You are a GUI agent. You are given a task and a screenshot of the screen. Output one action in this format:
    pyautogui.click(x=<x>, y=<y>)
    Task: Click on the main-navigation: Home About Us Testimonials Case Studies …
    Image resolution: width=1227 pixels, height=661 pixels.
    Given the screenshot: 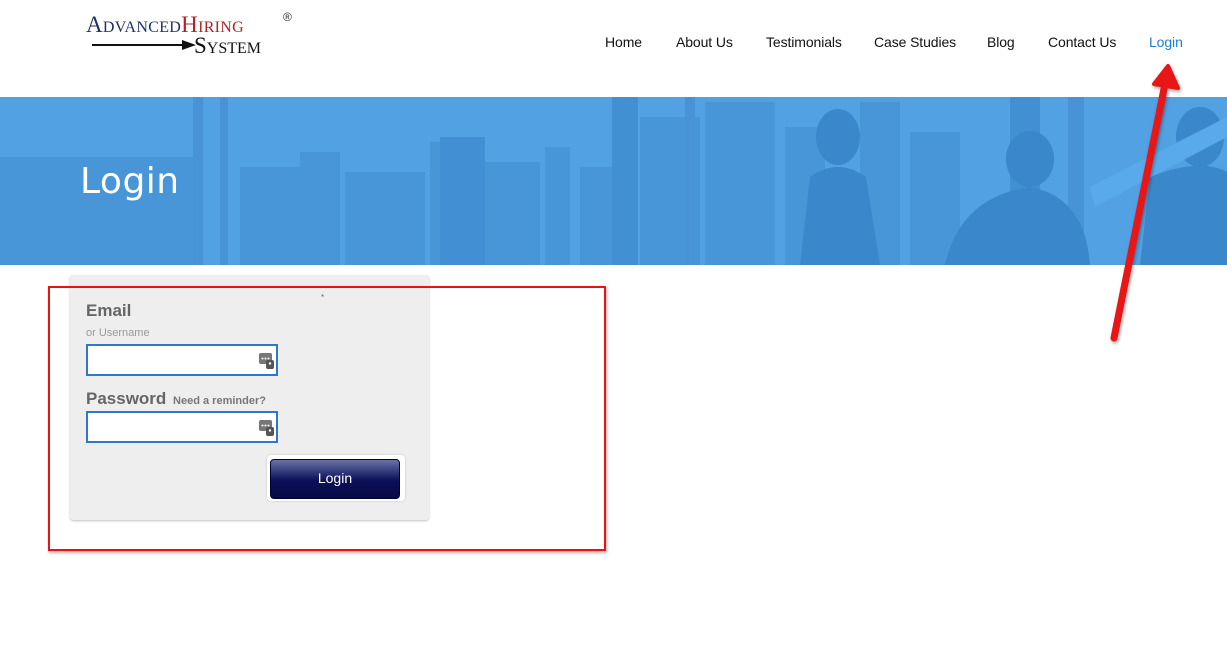 What is the action you would take?
    pyautogui.click(x=613, y=44)
    